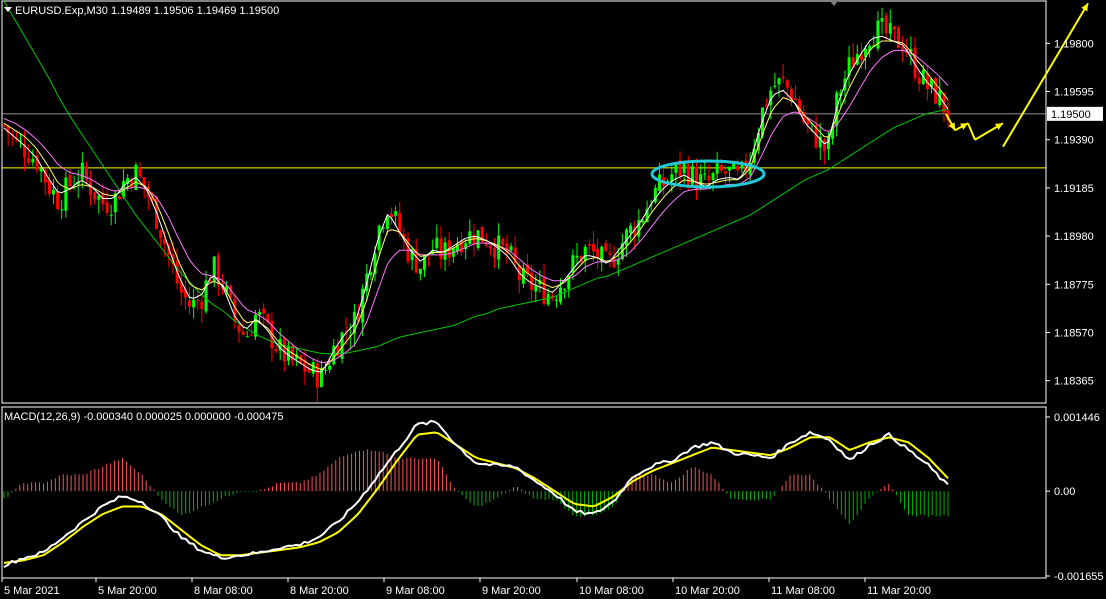 The height and width of the screenshot is (599, 1106). Describe the element at coordinates (127, 591) in the screenshot. I see `time-tick-label: 5 Mar 20:00` at that location.